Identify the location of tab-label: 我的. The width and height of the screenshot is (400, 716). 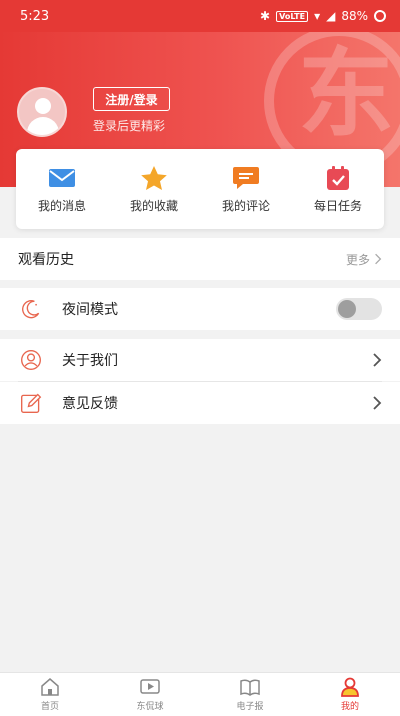
(349, 707).